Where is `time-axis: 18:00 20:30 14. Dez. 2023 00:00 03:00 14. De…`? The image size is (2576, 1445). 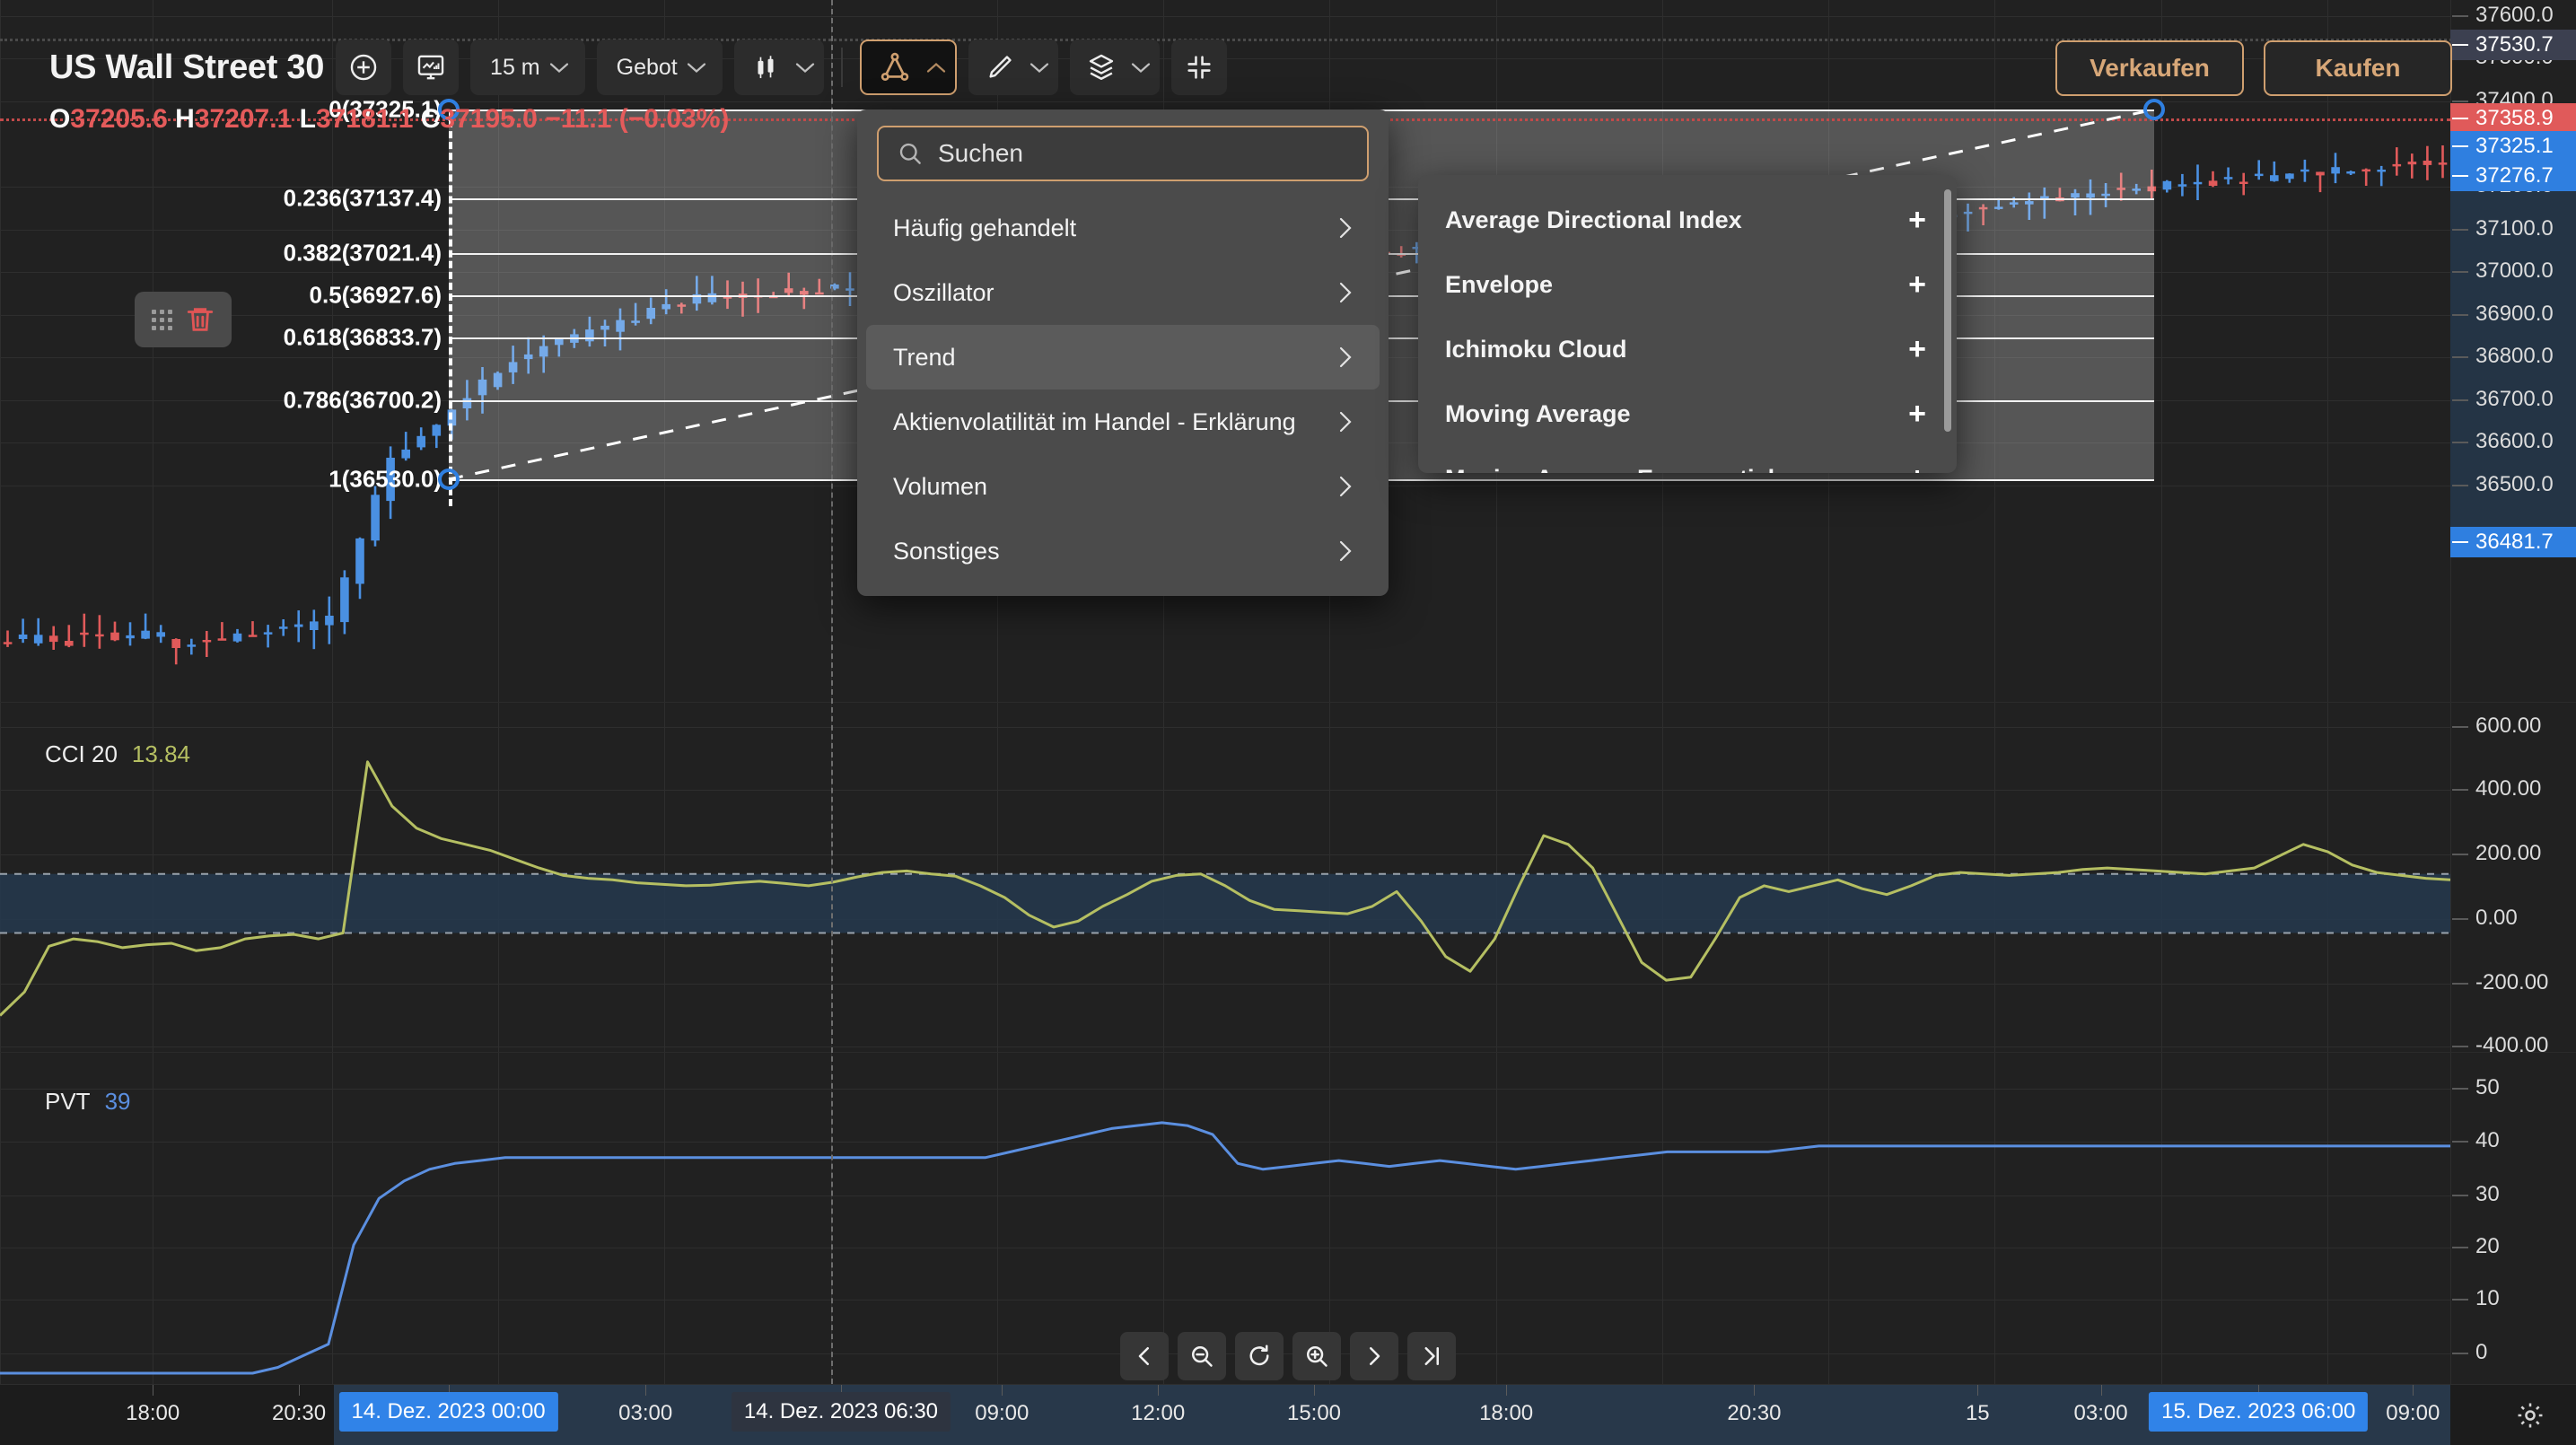 time-axis: 18:00 20:30 14. Dez. 2023 00:00 03:00 14. De… is located at coordinates (1288, 1414).